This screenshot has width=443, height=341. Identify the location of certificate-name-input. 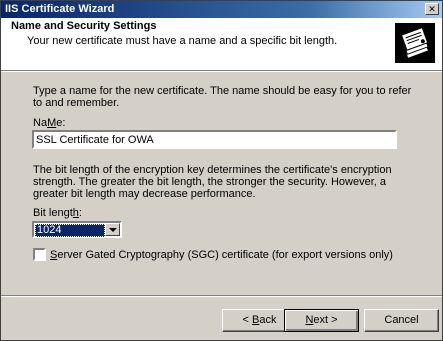
(214, 139).